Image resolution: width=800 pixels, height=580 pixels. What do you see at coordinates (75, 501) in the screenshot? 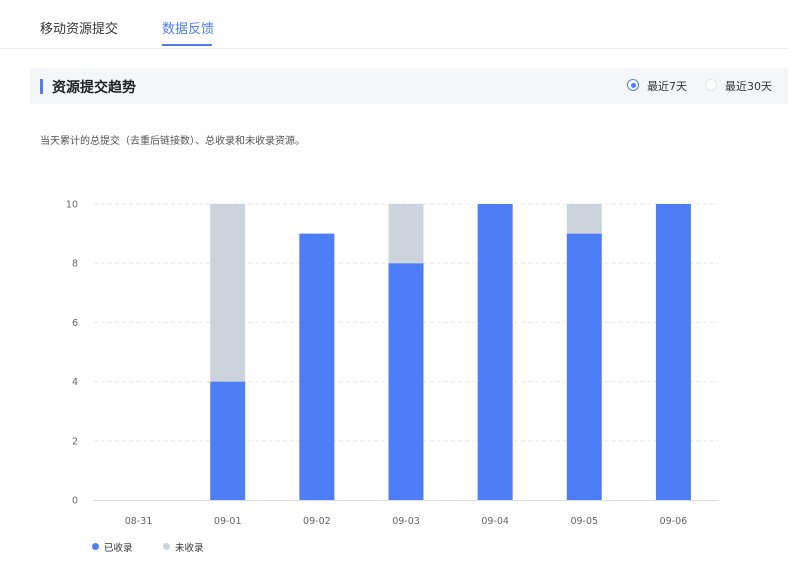
I see `y-tick-label: 0` at bounding box center [75, 501].